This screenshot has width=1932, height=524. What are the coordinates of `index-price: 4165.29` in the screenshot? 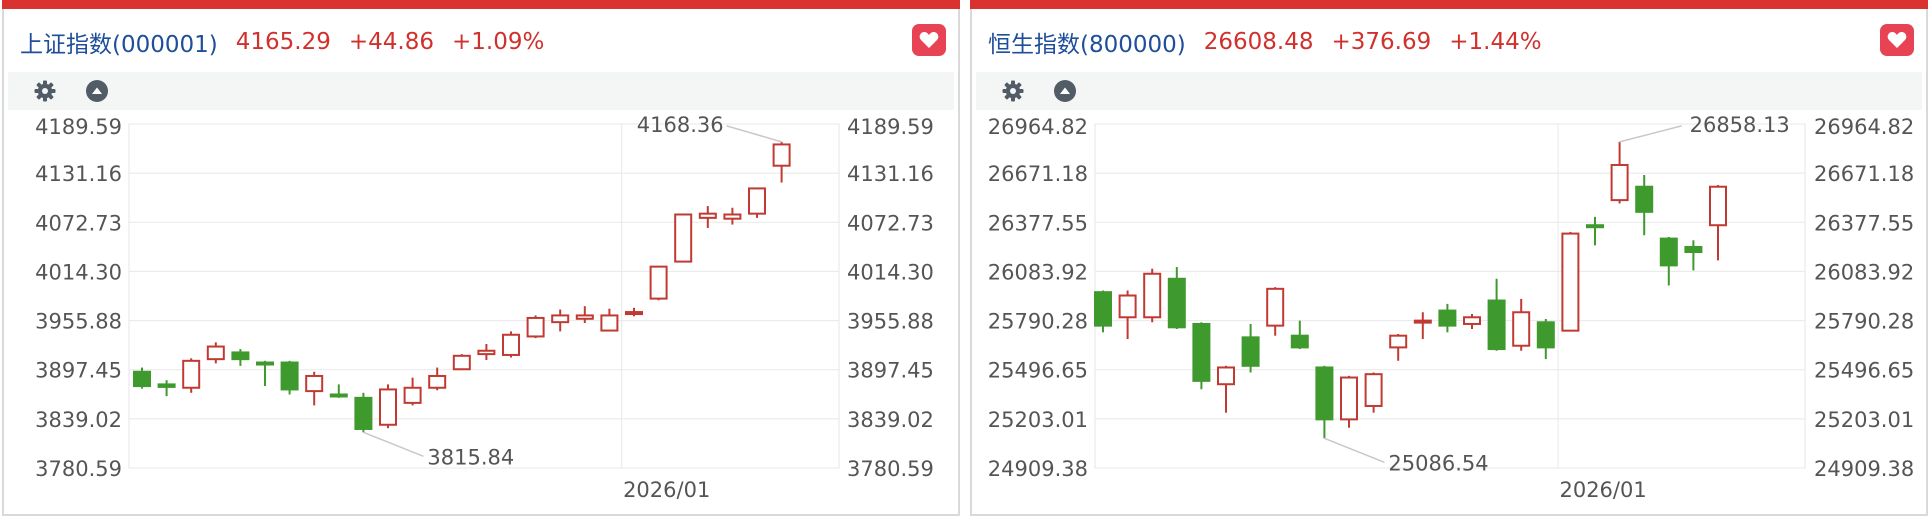 It's located at (283, 42).